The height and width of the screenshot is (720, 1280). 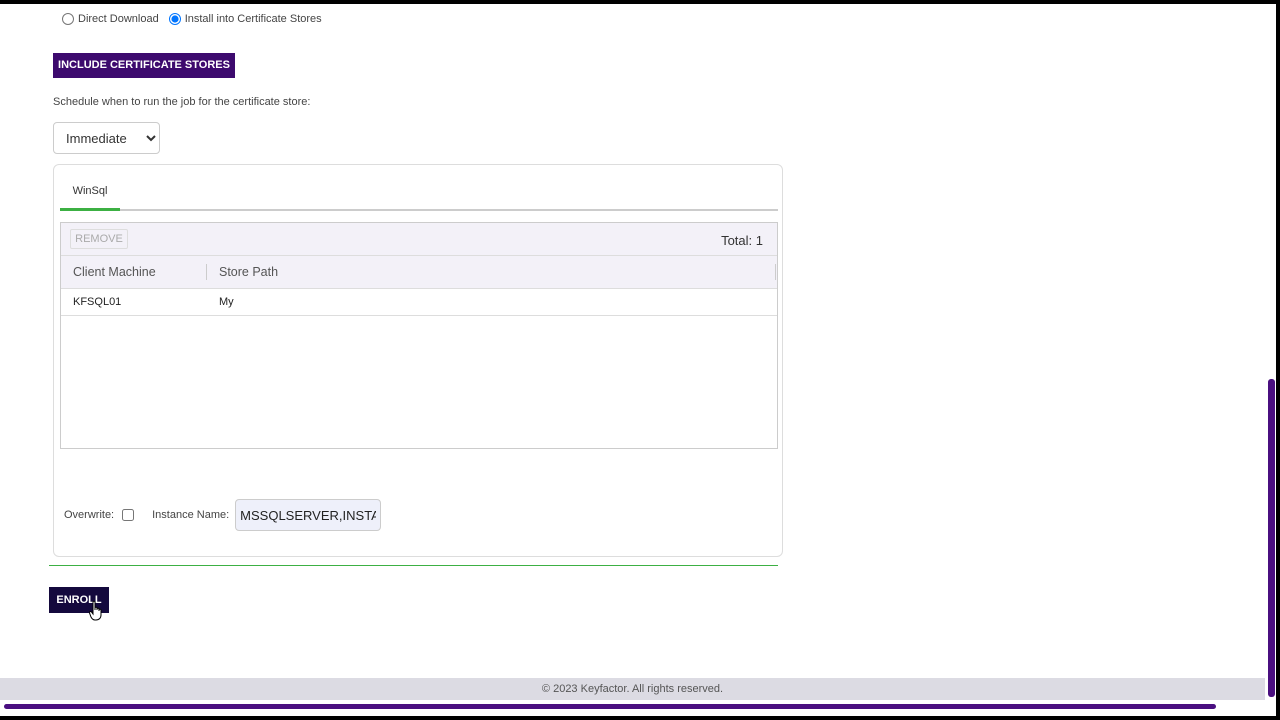 I want to click on right-border, so click(x=1278, y=360).